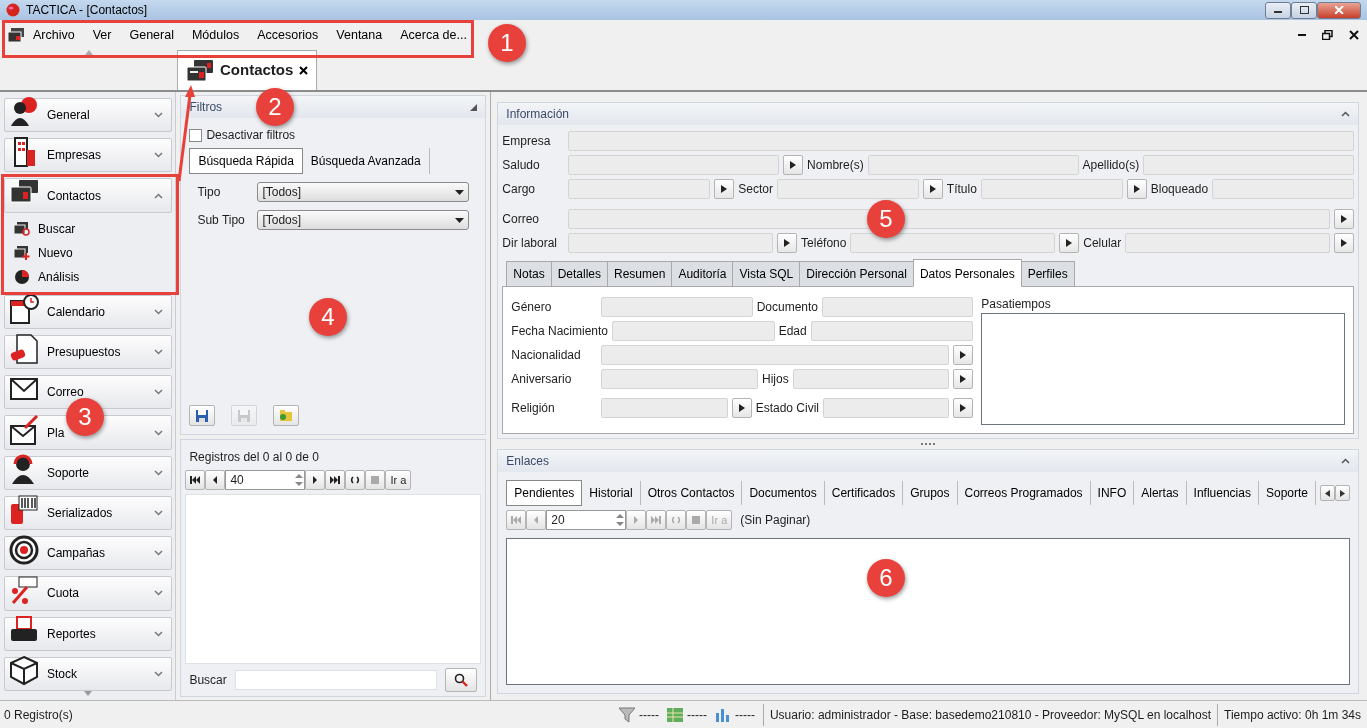  I want to click on minimize-button, so click(1278, 10).